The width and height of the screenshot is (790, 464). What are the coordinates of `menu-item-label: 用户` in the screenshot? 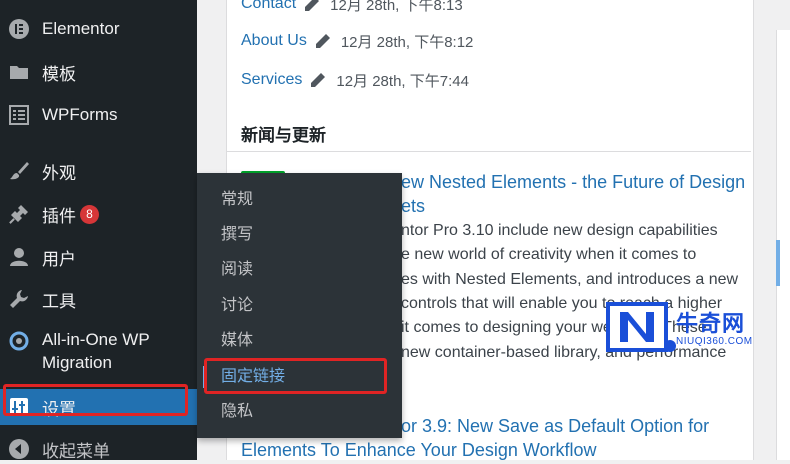 It's located at (59, 259).